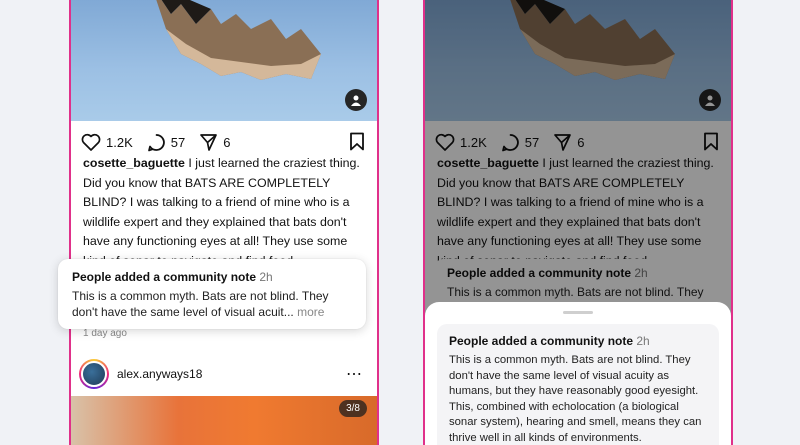 The height and width of the screenshot is (445, 800). Describe the element at coordinates (356, 100) in the screenshot. I see `user-tag-icon` at that location.